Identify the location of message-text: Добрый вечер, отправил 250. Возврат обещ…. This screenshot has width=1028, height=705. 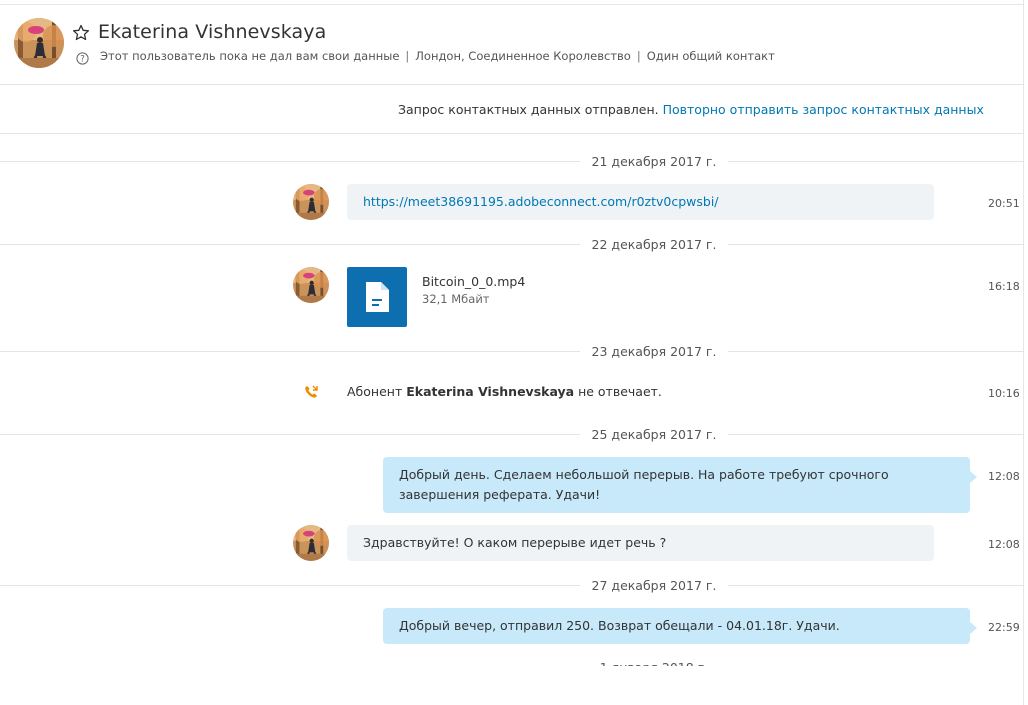
(619, 625).